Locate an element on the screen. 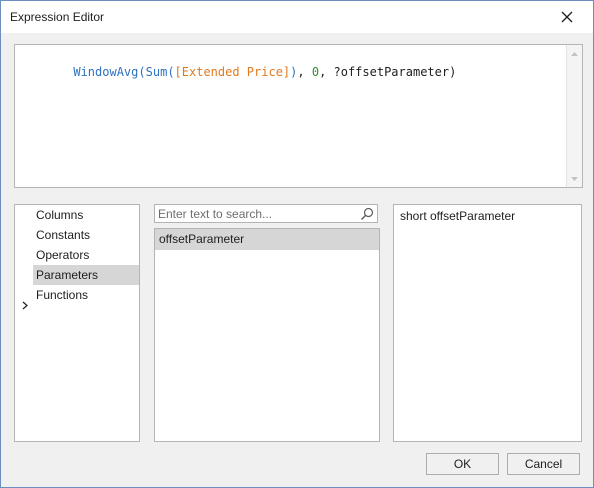  cancel-button: Cancel is located at coordinates (543, 464).